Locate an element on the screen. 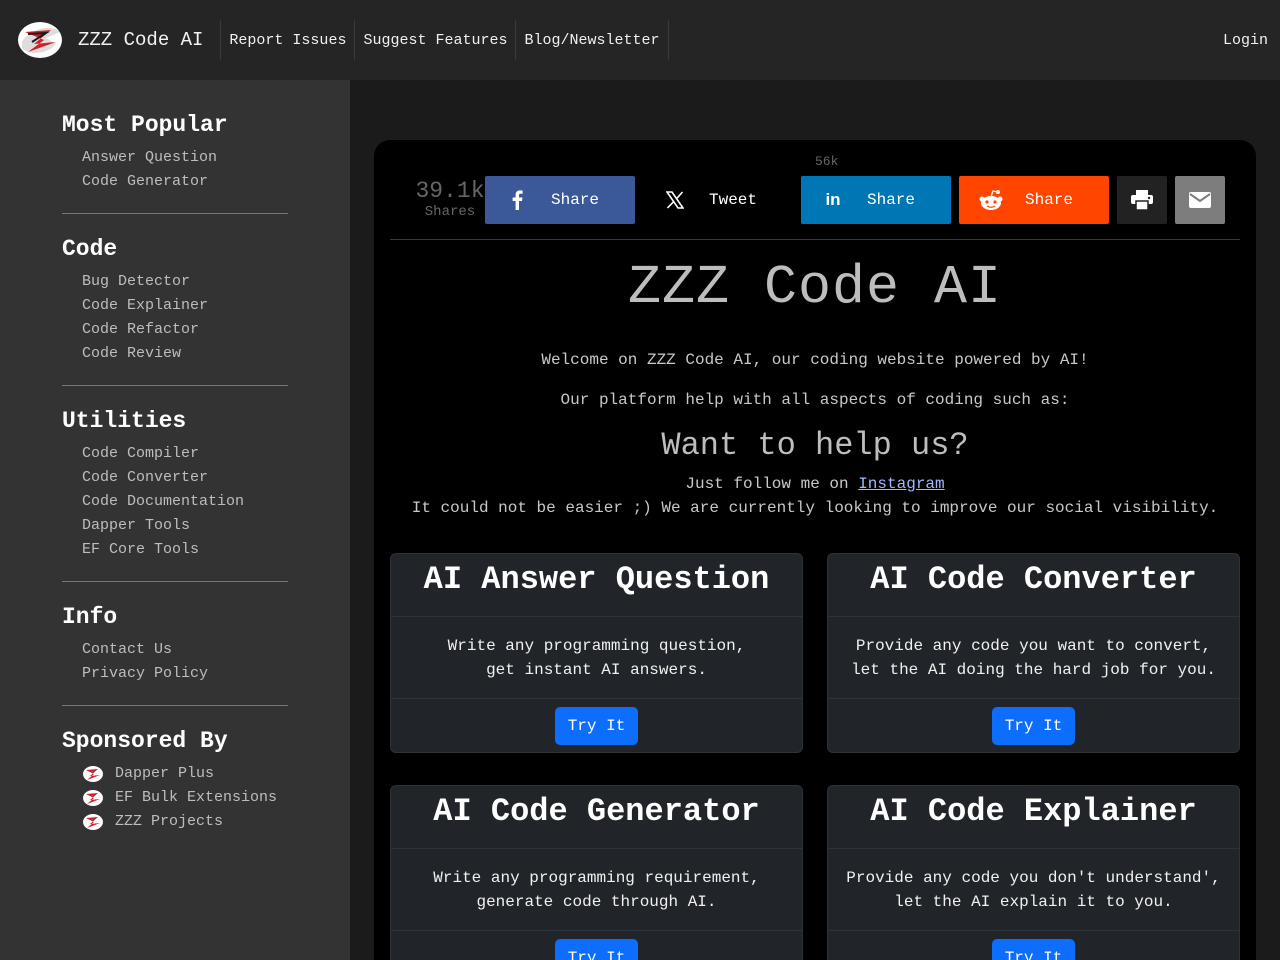  email-icon is located at coordinates (1200, 200).